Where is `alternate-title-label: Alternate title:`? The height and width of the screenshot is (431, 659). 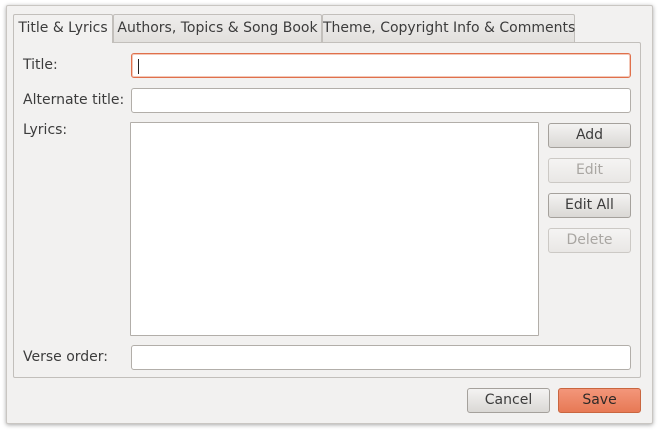 alternate-title-label: Alternate title: is located at coordinates (74, 100).